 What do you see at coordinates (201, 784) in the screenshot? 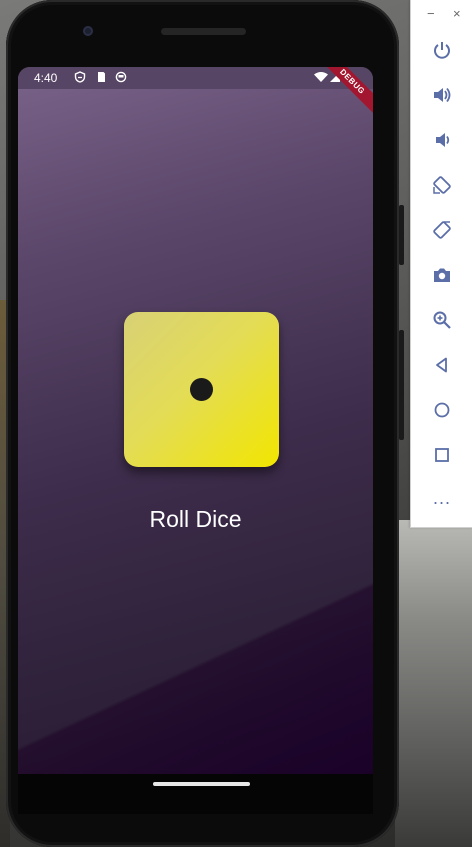
I see `home-gesture-pill` at bounding box center [201, 784].